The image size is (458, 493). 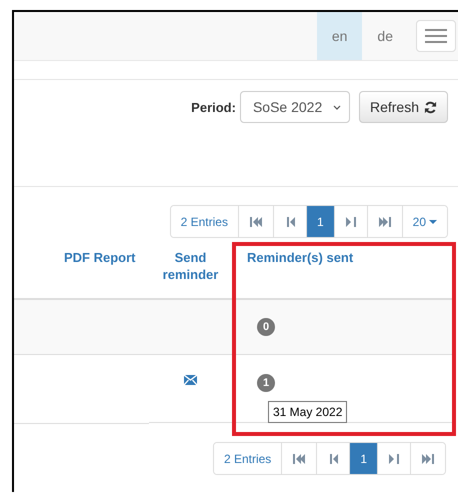 I want to click on prev-page-button, so click(x=333, y=458).